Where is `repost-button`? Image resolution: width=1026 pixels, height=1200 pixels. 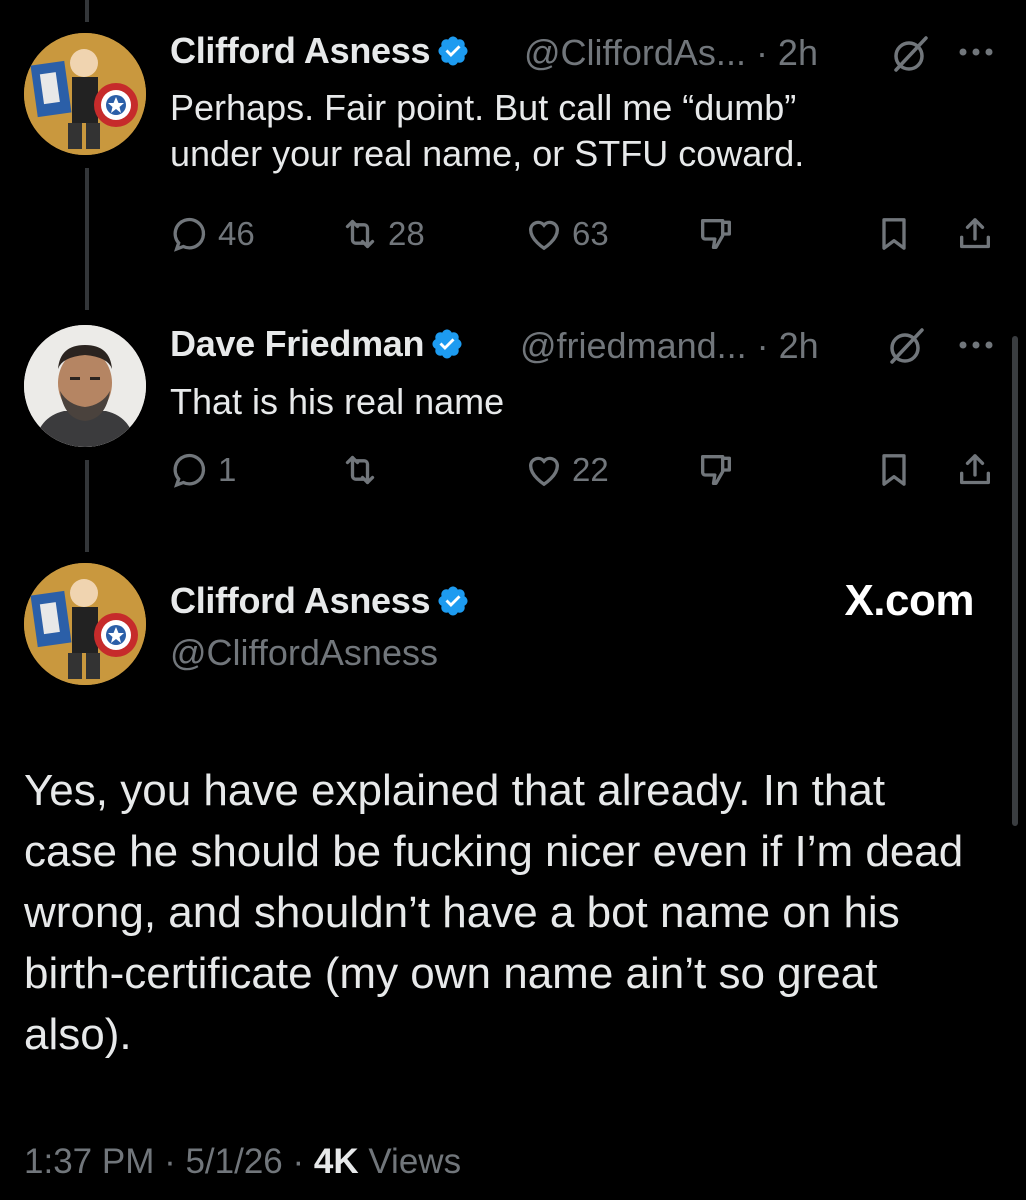
repost-button is located at coordinates (364, 470).